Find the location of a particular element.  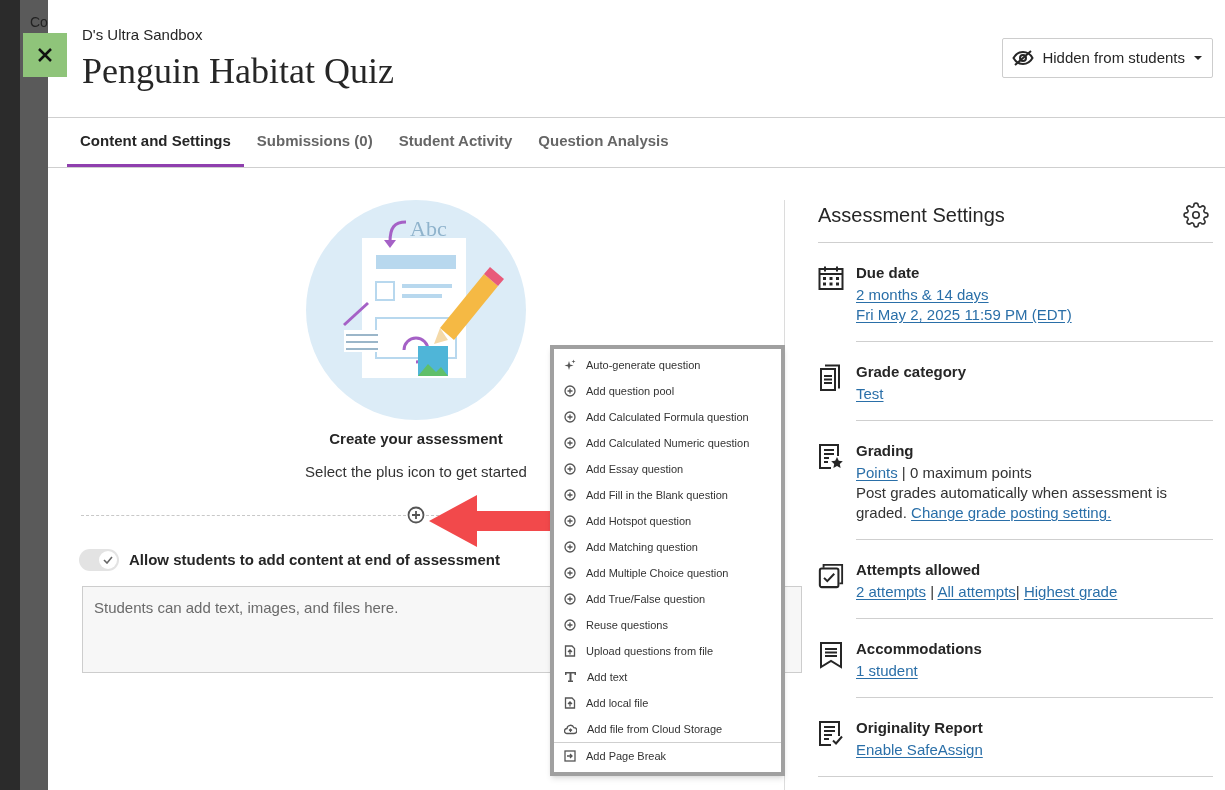

stacked-checkbox-icon is located at coordinates (831, 576).